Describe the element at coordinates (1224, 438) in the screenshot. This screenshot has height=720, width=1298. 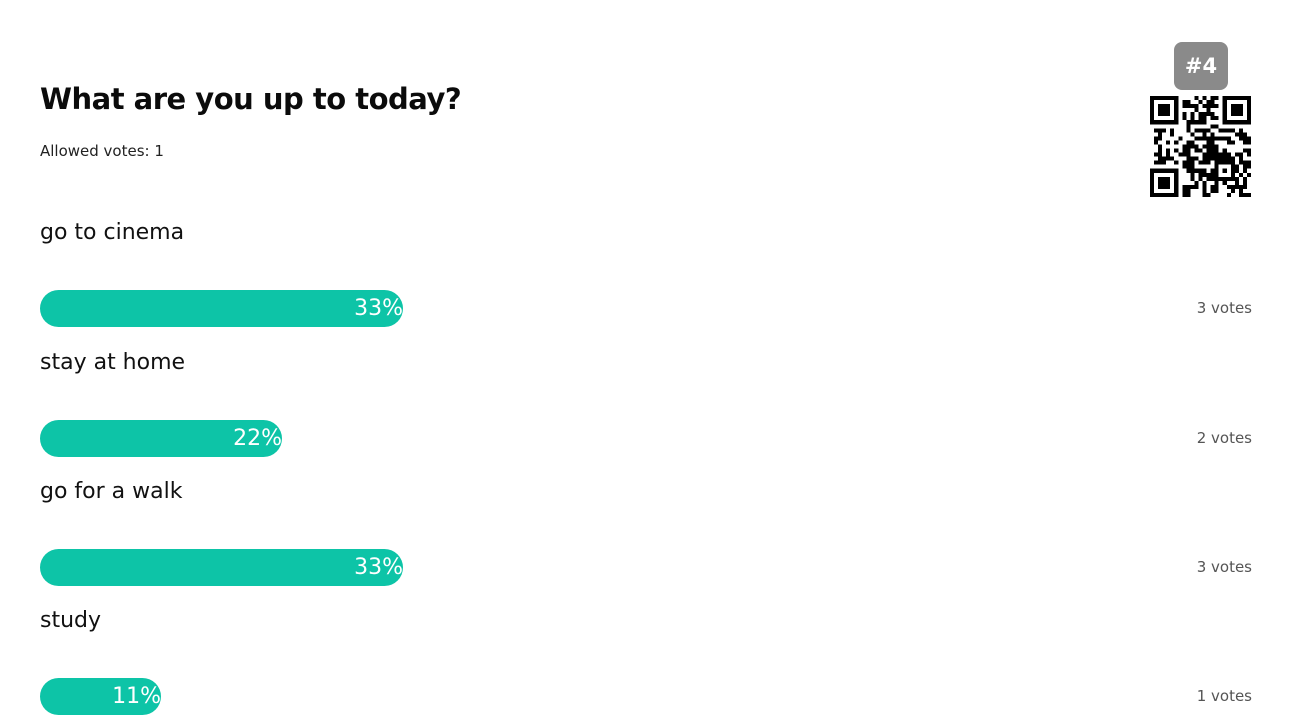
I see `vote-count: 2 votes` at that location.